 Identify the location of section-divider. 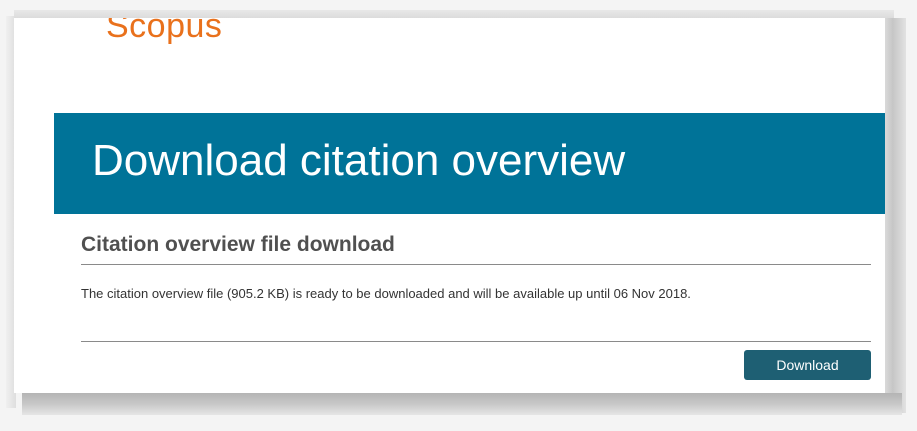
(476, 341).